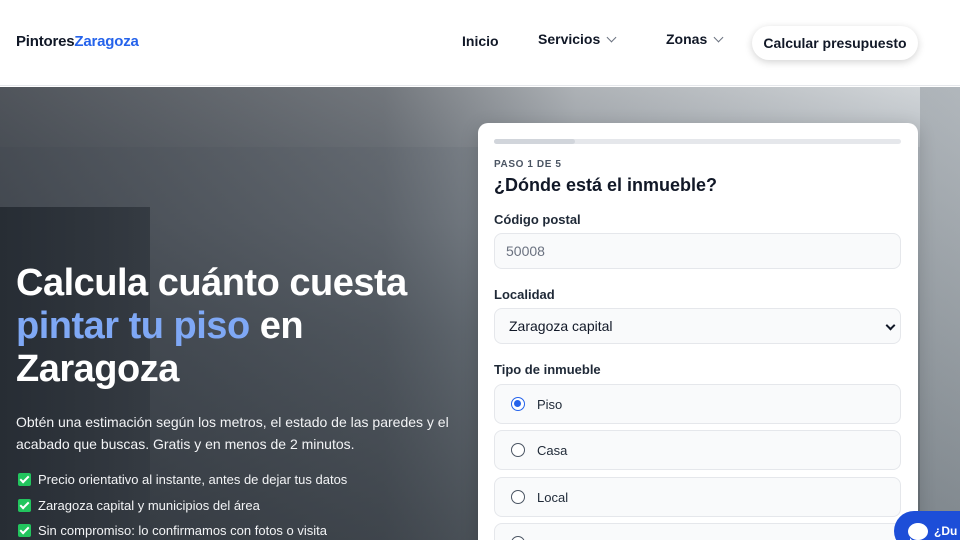  Describe the element at coordinates (553, 497) in the screenshot. I see `property-type-option-label: Local` at that location.